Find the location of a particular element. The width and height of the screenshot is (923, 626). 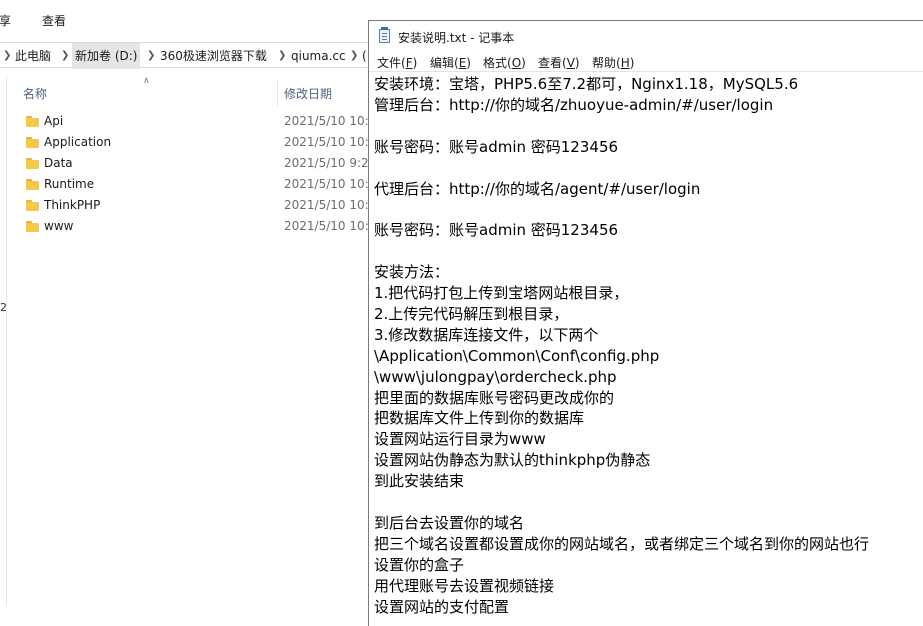

file-name: www is located at coordinates (59, 226).